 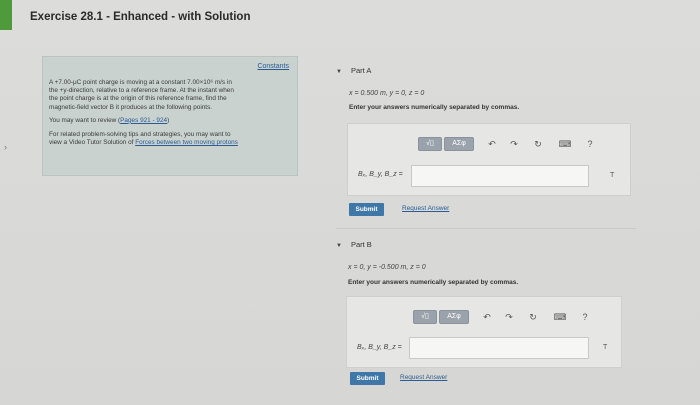 What do you see at coordinates (143, 120) in the screenshot?
I see `review-pages-link: Pages 921 - 924` at bounding box center [143, 120].